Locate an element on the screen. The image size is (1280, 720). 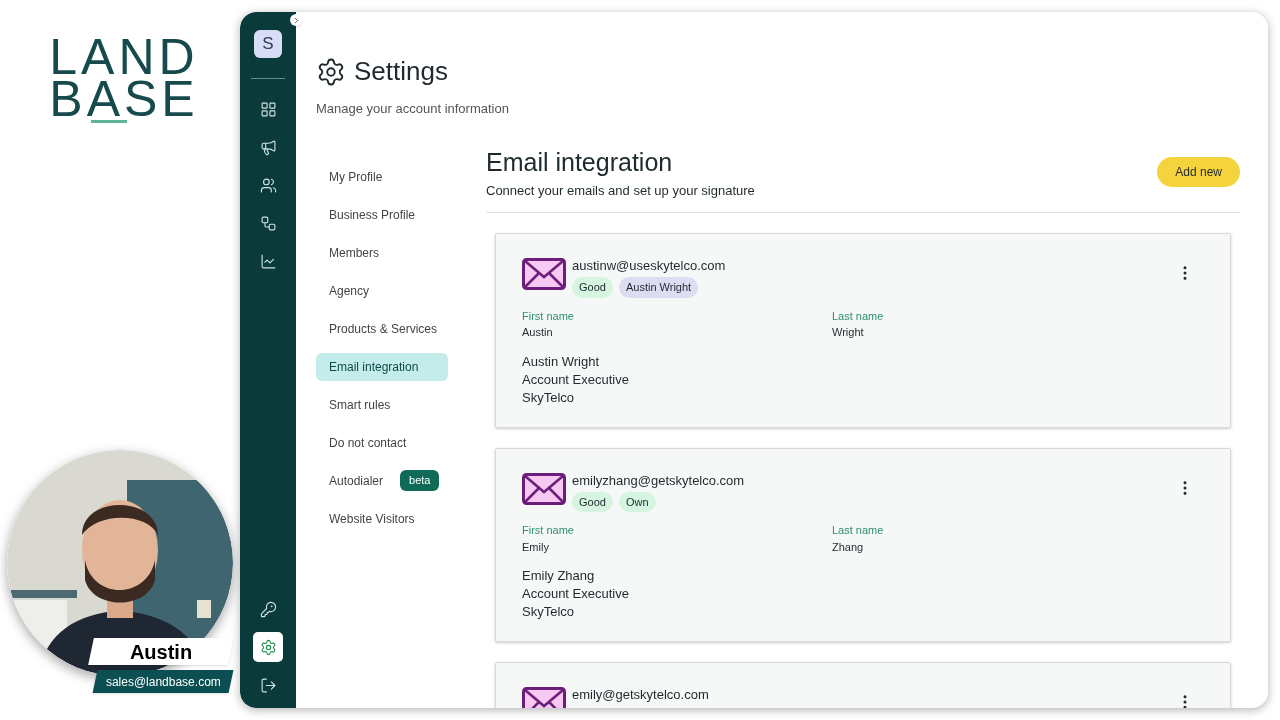
field-value: Zhang is located at coordinates (848, 547).